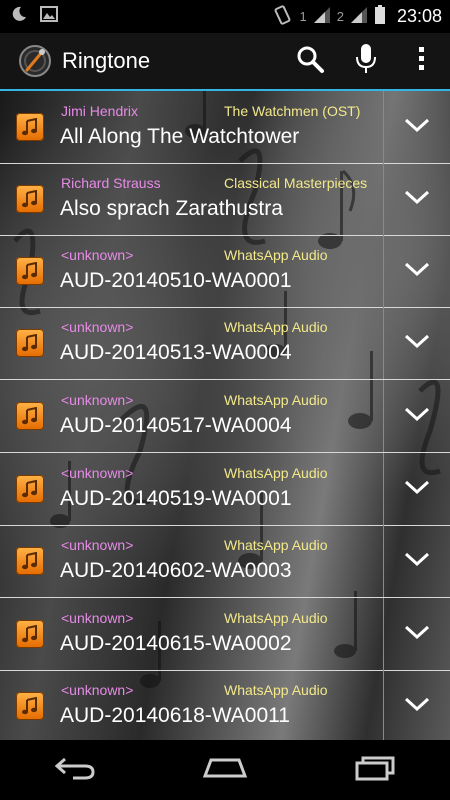 The height and width of the screenshot is (800, 450). I want to click on action-bar: Ringtone, so click(225, 62).